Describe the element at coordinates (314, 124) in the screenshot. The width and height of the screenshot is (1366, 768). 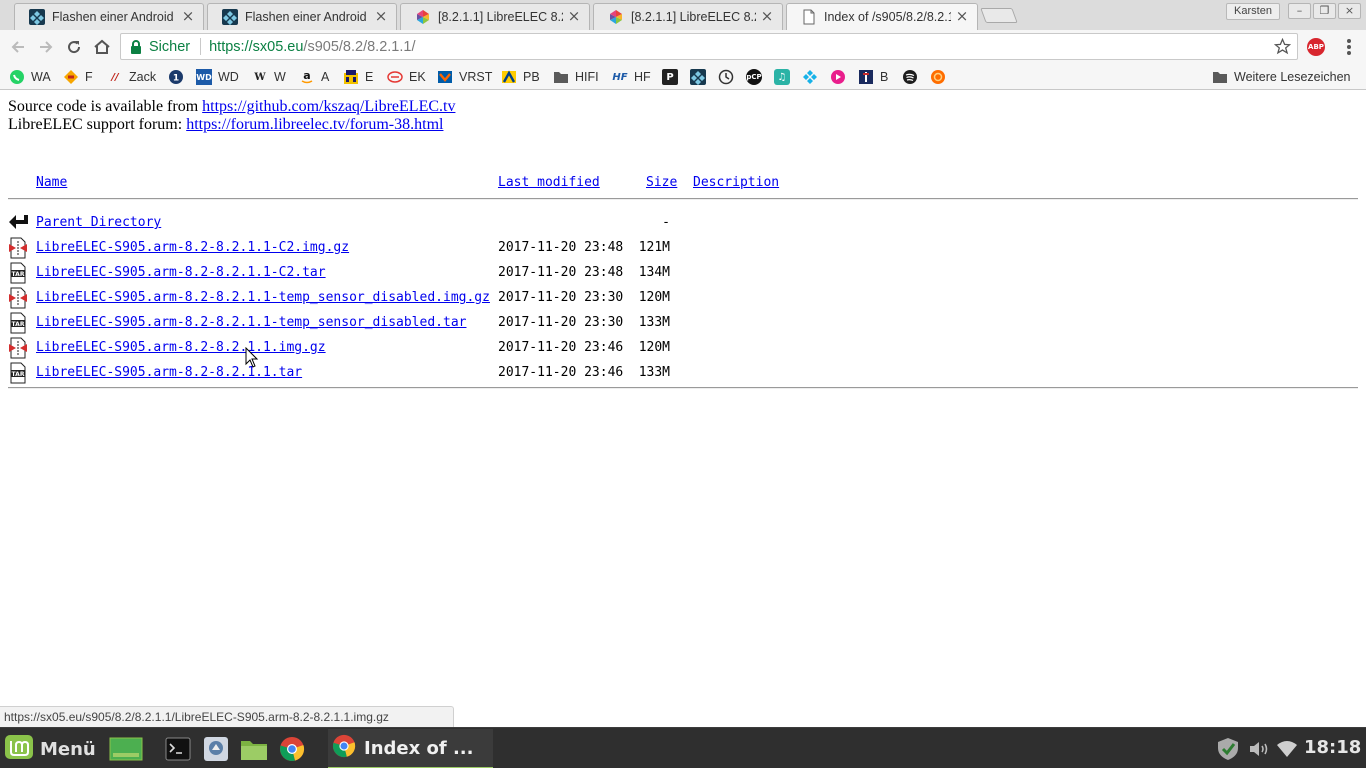
I see `forum-link: https://forum.libreelec.tv/forum-38.html` at that location.